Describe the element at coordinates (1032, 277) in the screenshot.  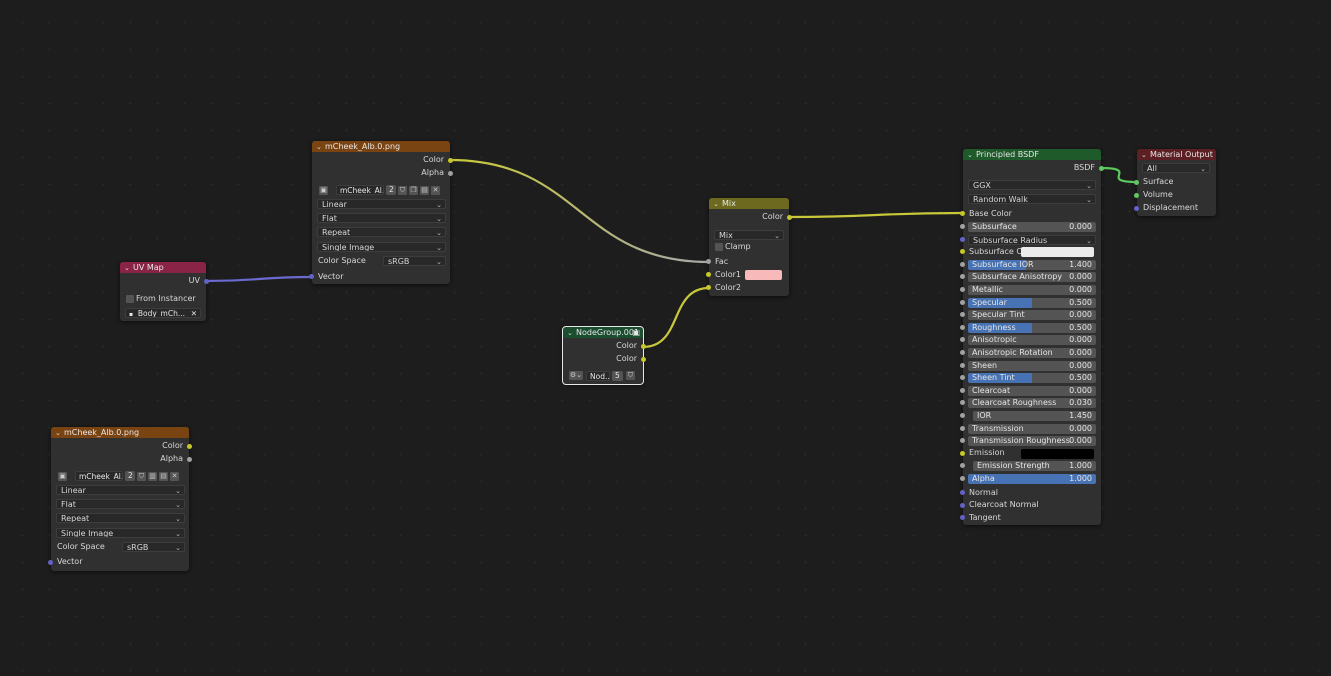
I see `value-slider: Subsurface Anisotropy 0.000` at that location.